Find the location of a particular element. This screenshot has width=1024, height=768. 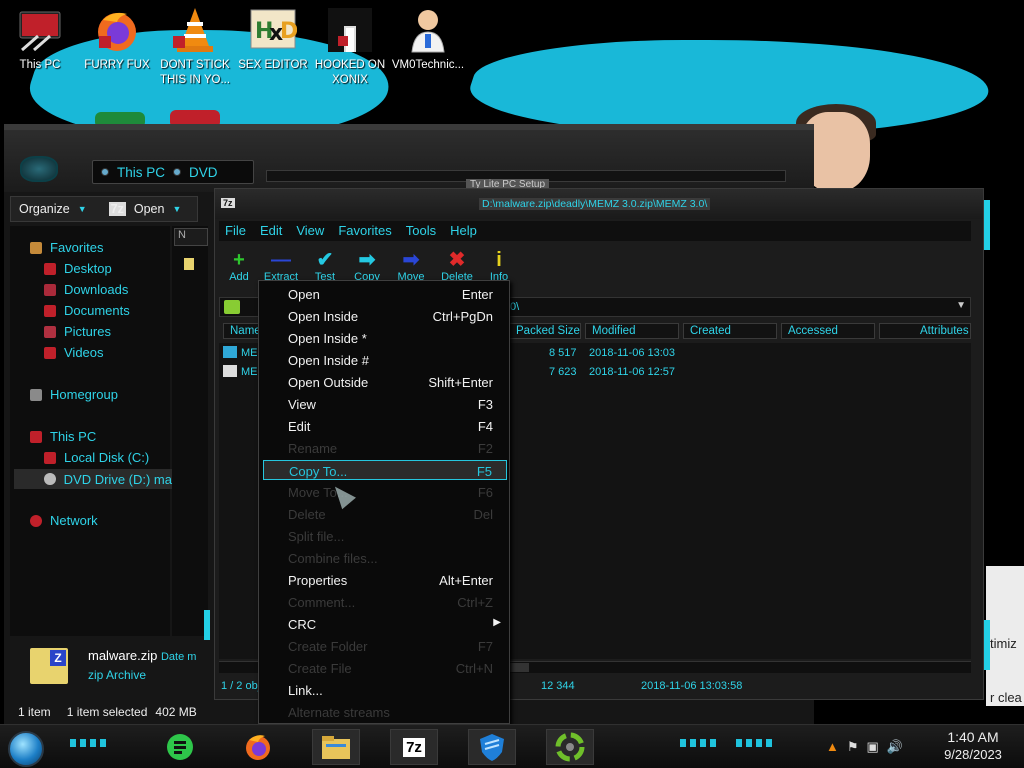

java-update-icon: ▲ is located at coordinates (832, 747).